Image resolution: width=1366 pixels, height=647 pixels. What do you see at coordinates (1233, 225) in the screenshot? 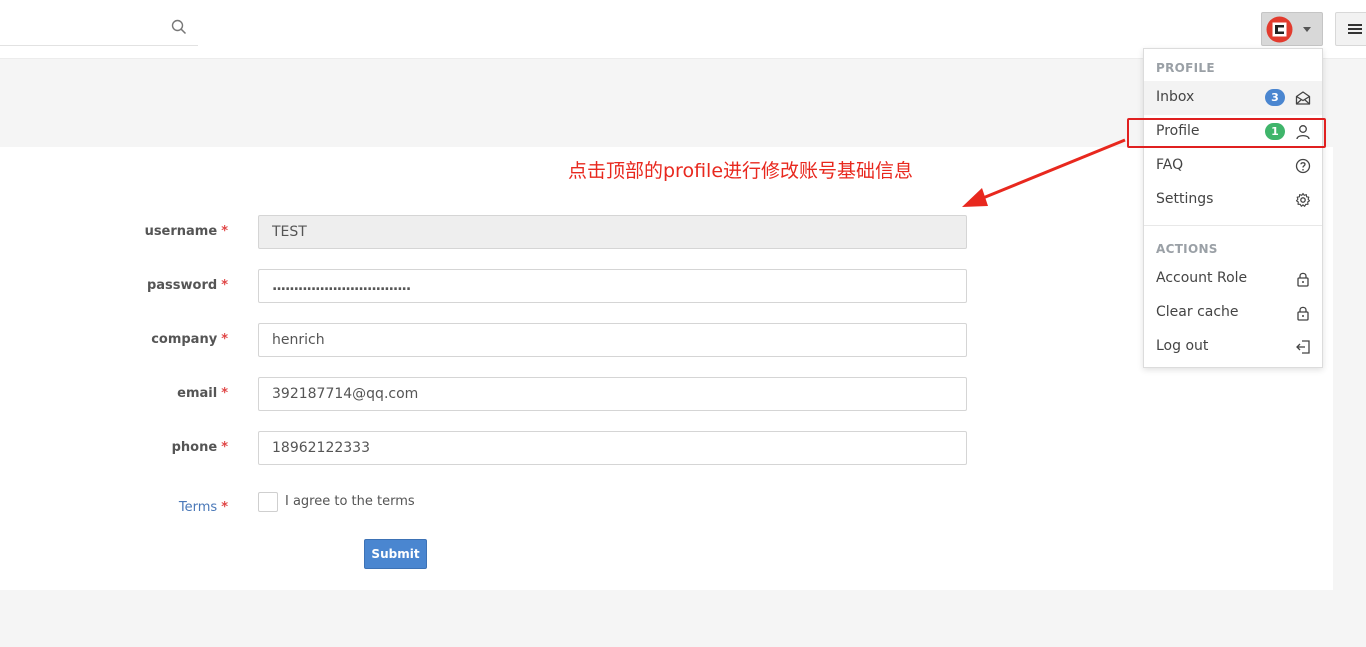
I see `dropdown-divider` at bounding box center [1233, 225].